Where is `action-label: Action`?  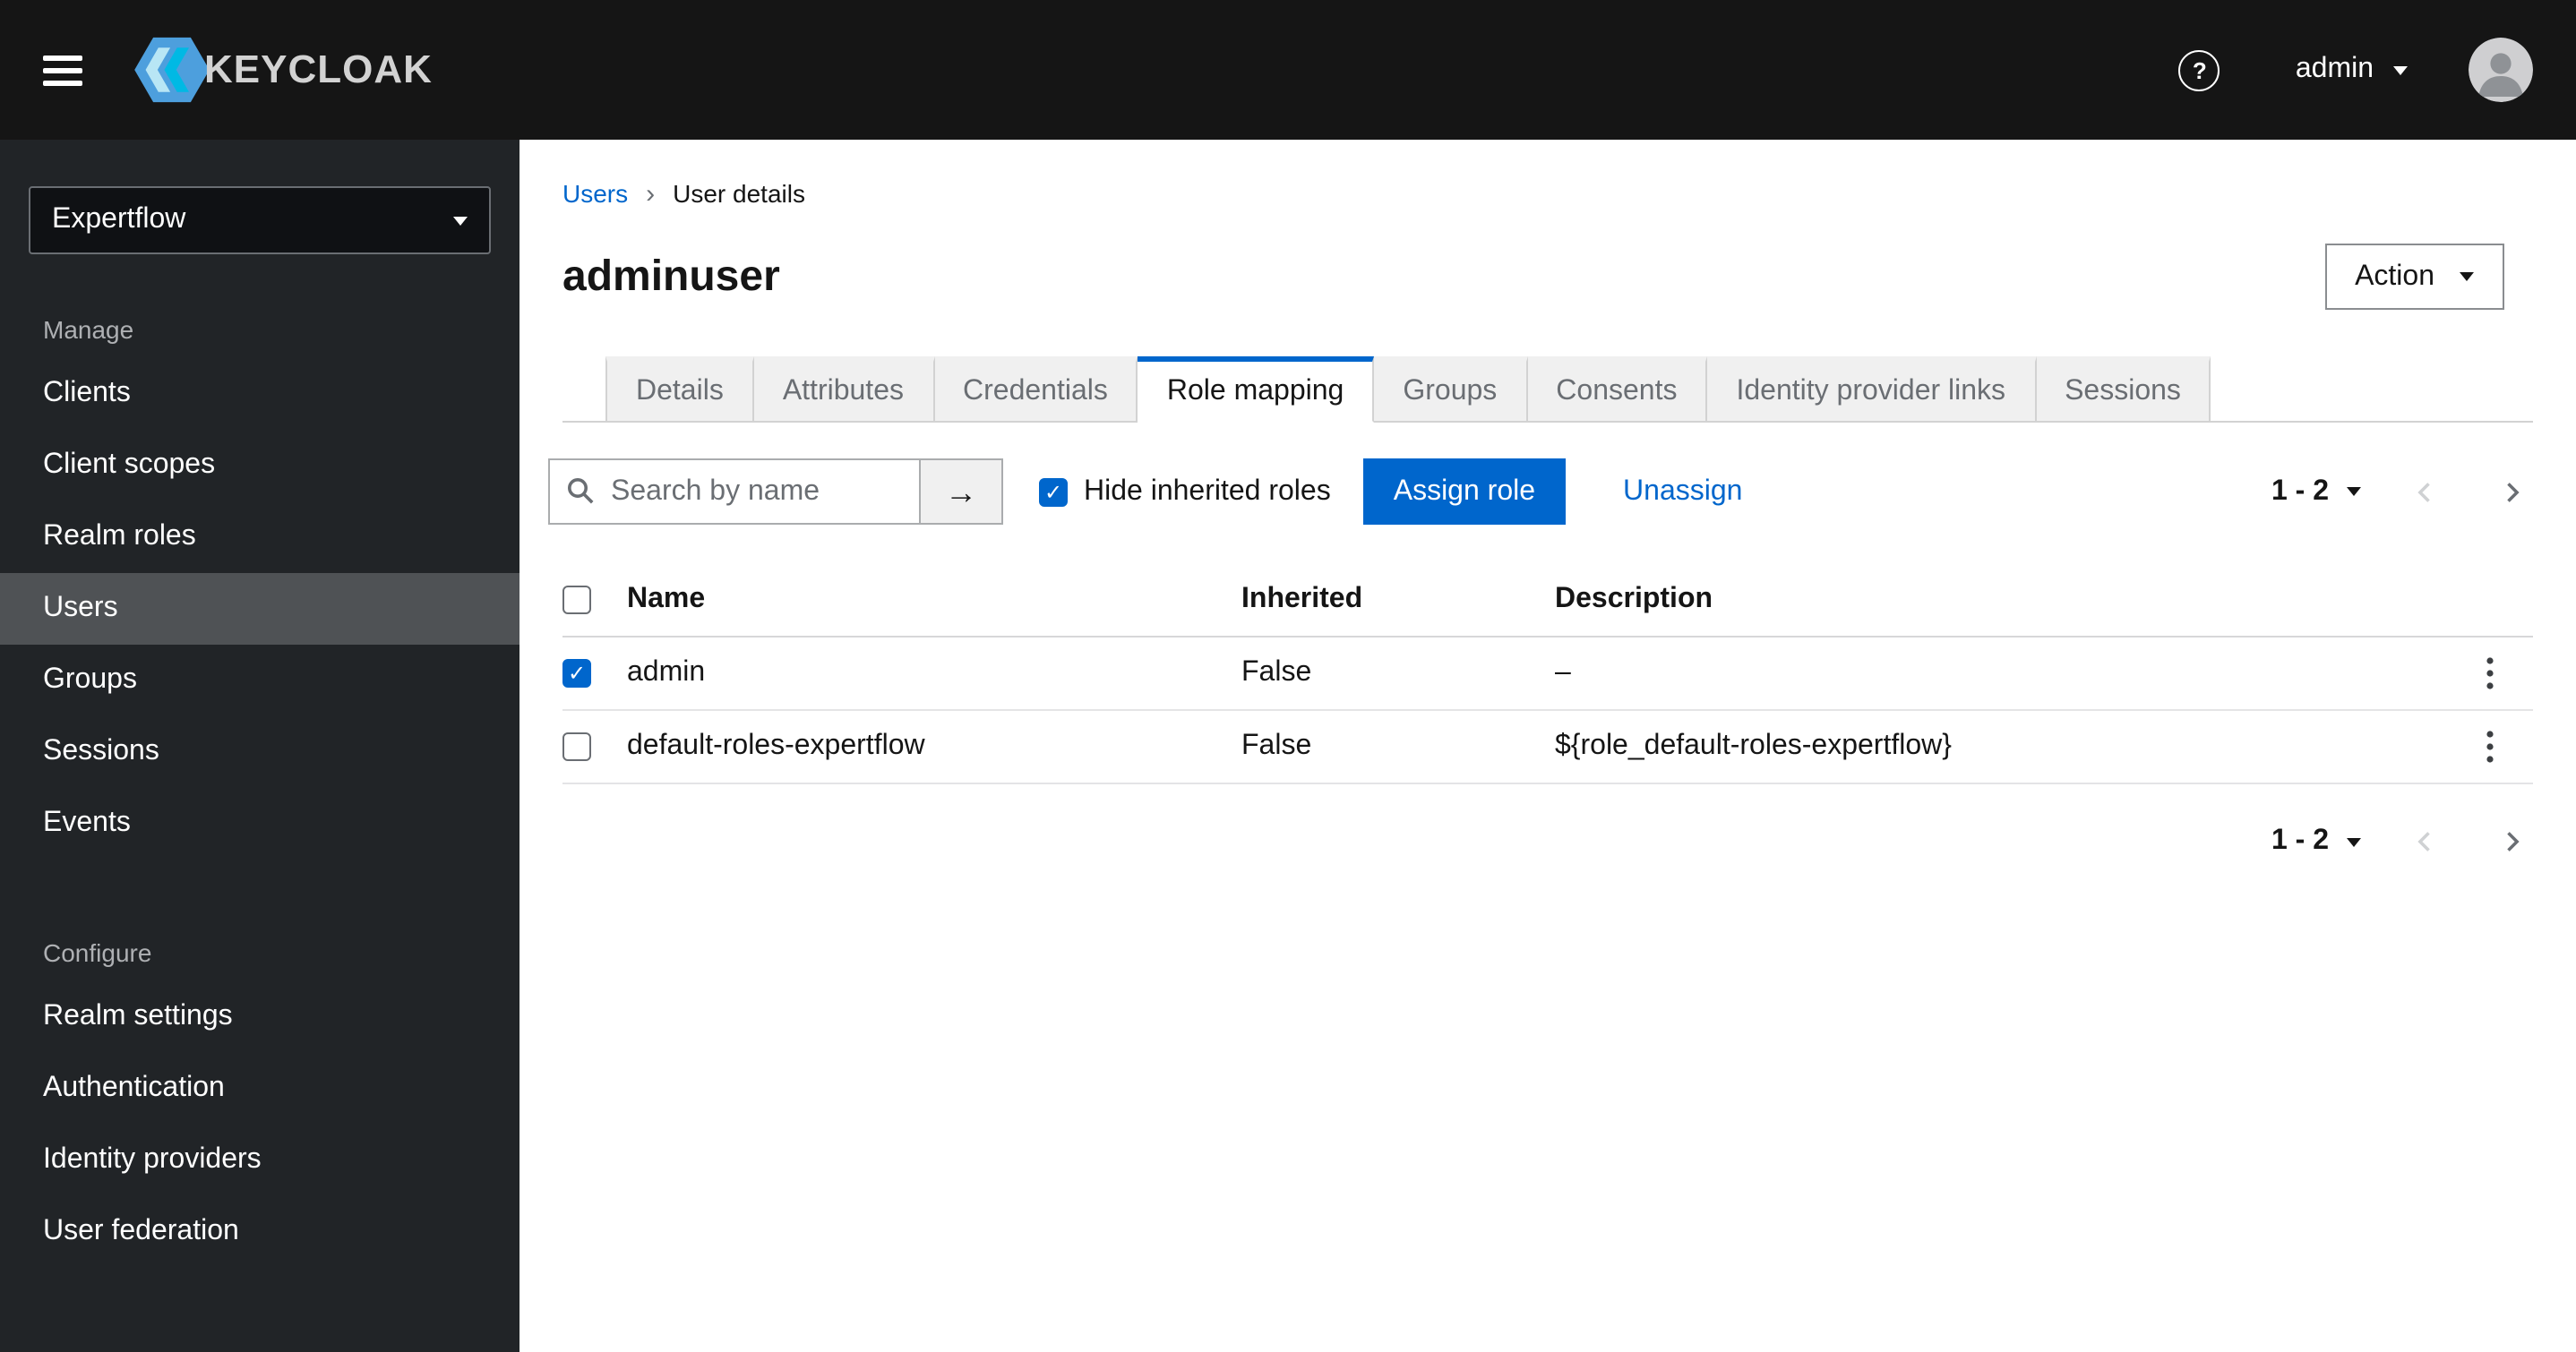
action-label: Action is located at coordinates (2394, 276).